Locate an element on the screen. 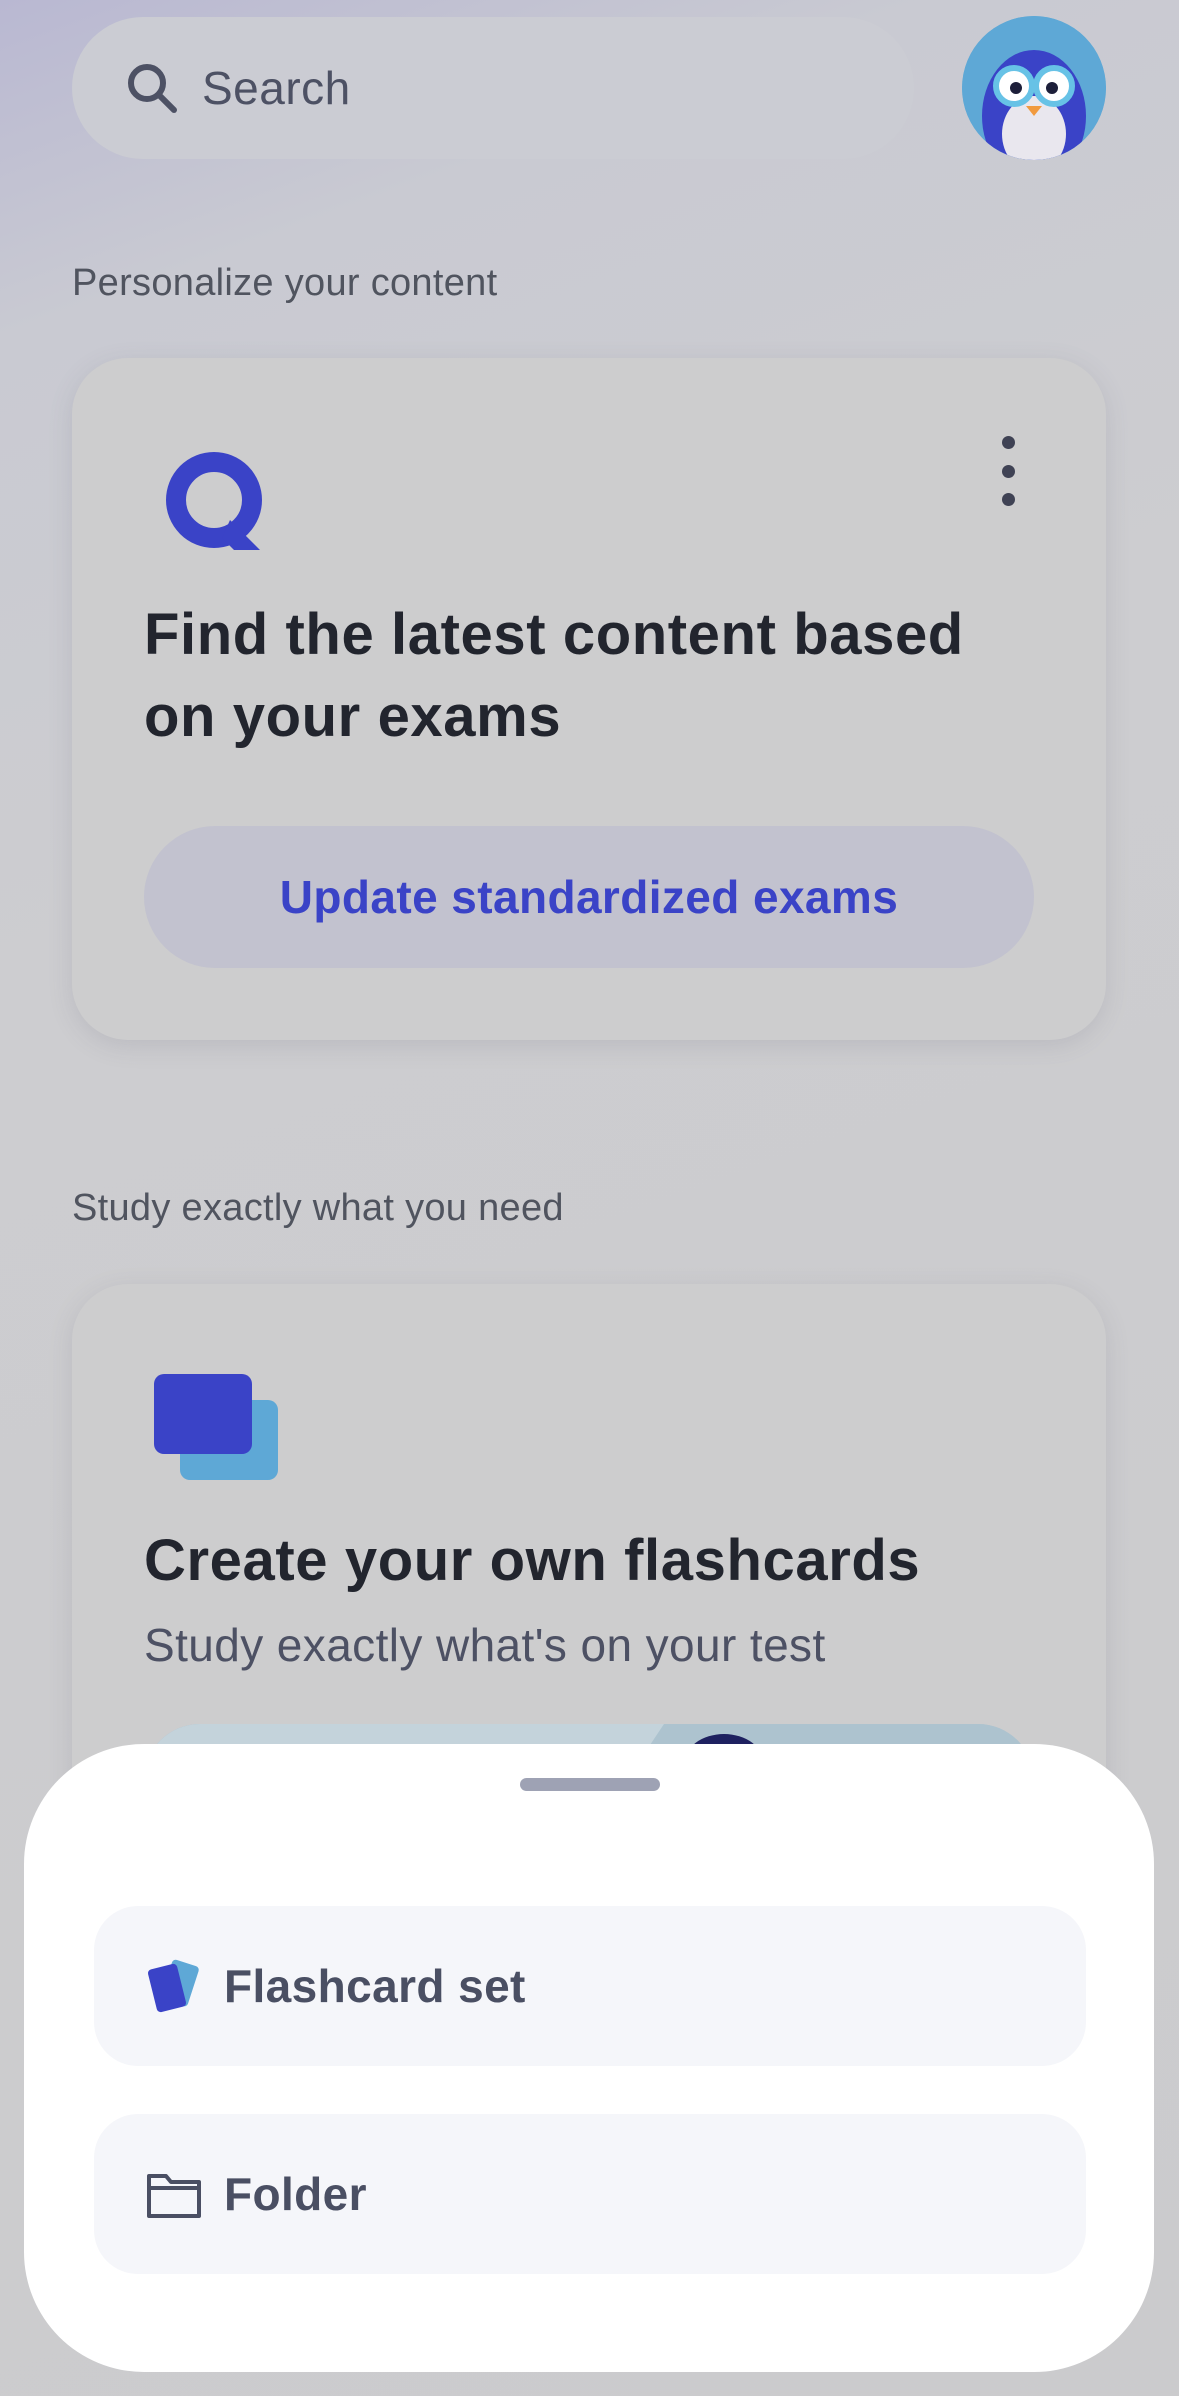  flashcards-icon is located at coordinates (216, 1427).